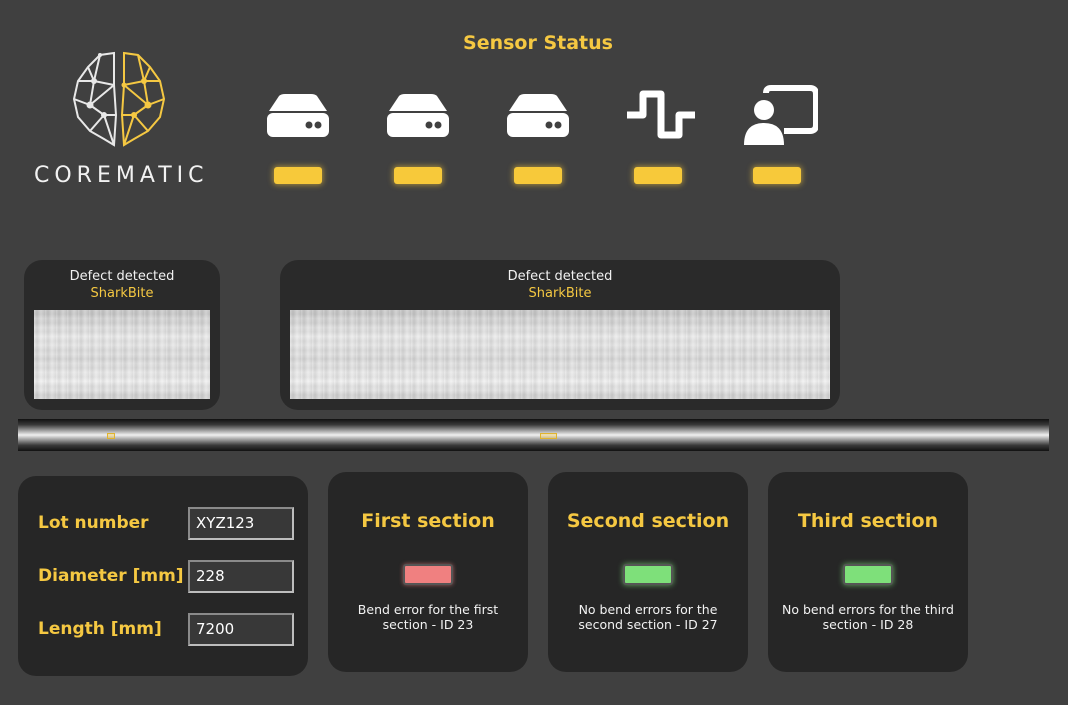  Describe the element at coordinates (100, 629) in the screenshot. I see `length-label: Length [mm]` at that location.